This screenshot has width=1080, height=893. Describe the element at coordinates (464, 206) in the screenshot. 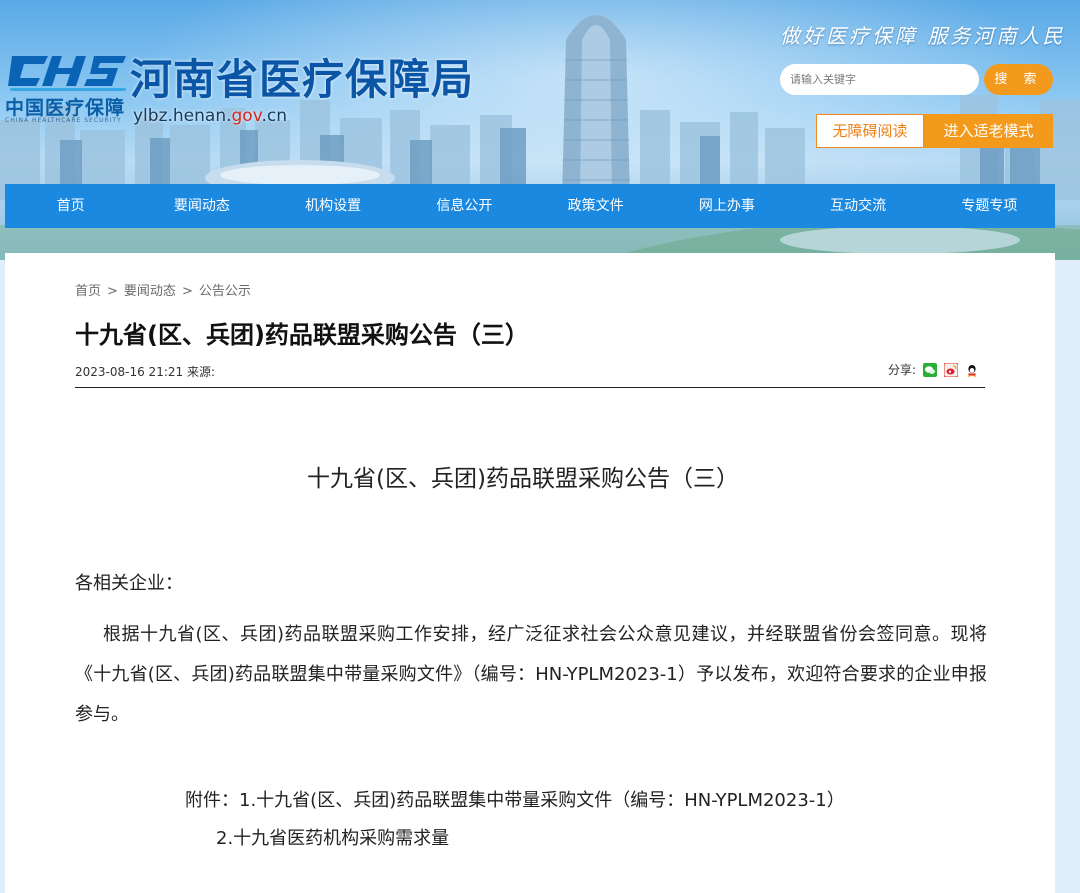

I see `nav-item-info-disclosure: 信息公开` at that location.